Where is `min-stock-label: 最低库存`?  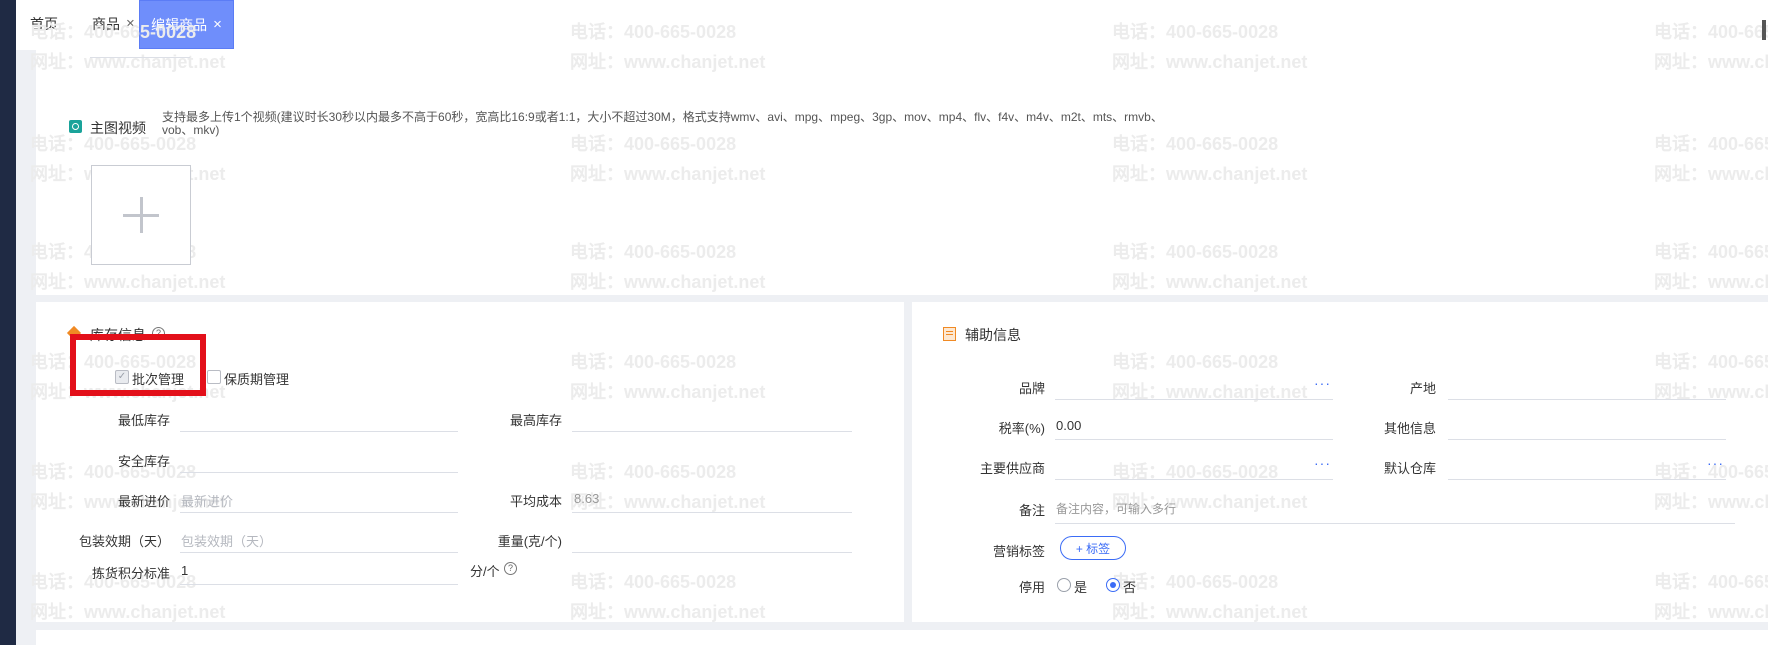 min-stock-label: 最低库存 is located at coordinates (143, 420).